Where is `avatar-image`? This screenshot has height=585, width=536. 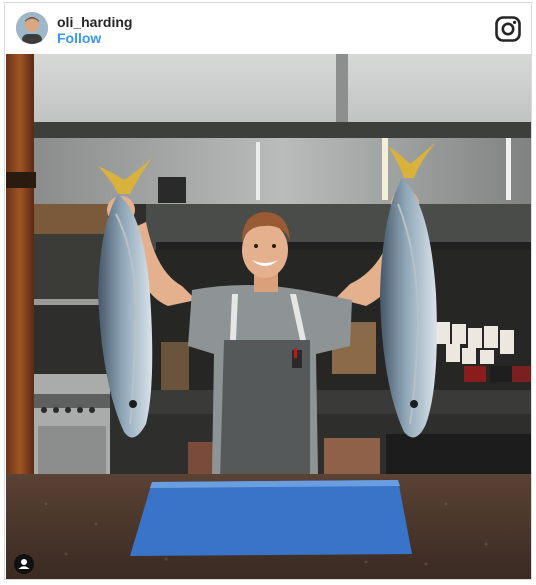 avatar-image is located at coordinates (32, 28).